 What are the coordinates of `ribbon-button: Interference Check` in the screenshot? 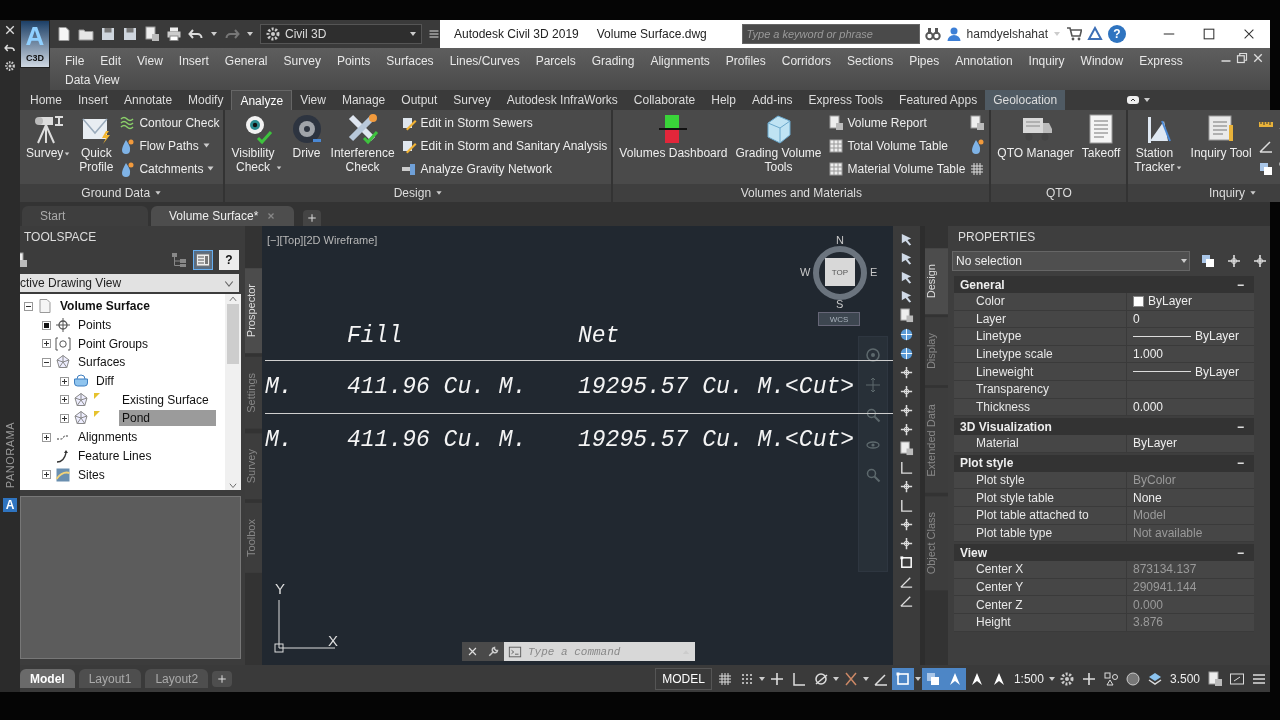 It's located at (362, 148).